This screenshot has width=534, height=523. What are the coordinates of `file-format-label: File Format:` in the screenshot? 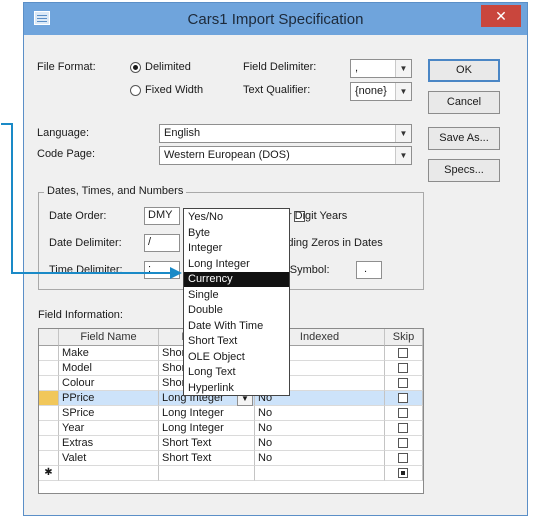 It's located at (66, 67).